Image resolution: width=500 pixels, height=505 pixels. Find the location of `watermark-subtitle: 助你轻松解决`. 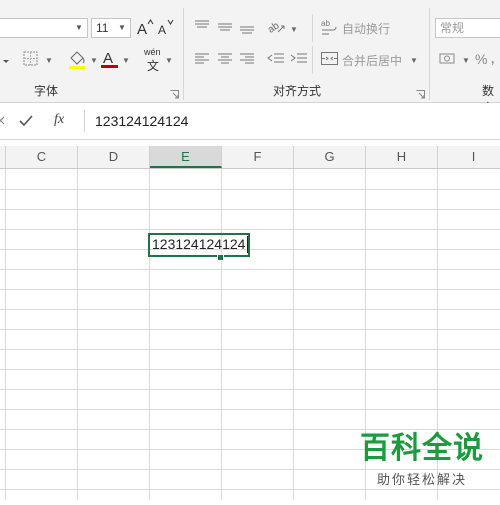

watermark-subtitle: 助你轻松解决 is located at coordinates (421, 479).